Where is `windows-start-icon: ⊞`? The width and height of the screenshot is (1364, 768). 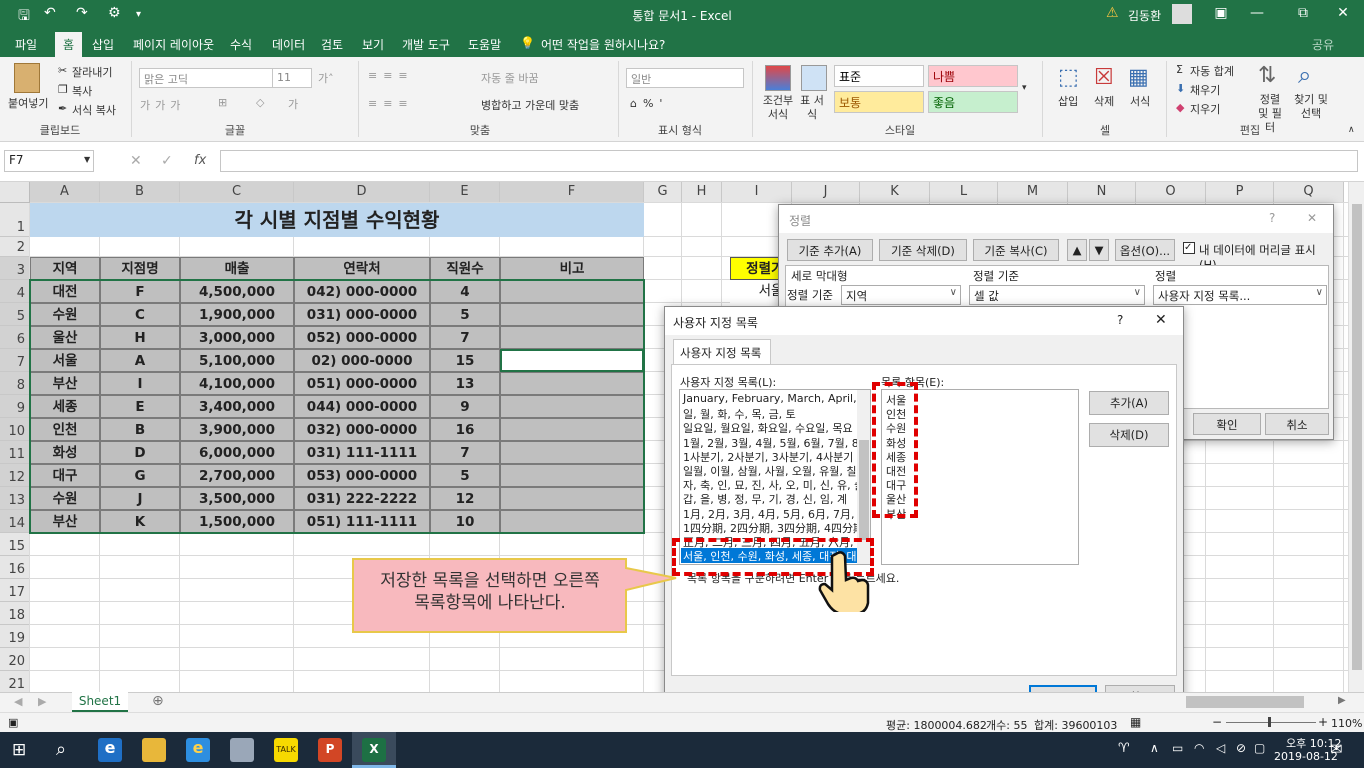 windows-start-icon: ⊞ is located at coordinates (19, 750).